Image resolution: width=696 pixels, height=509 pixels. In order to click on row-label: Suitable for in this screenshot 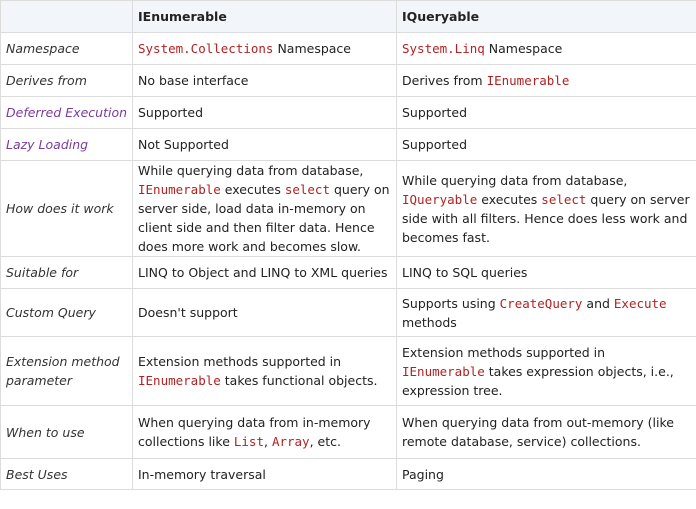, I will do `click(66, 272)`.